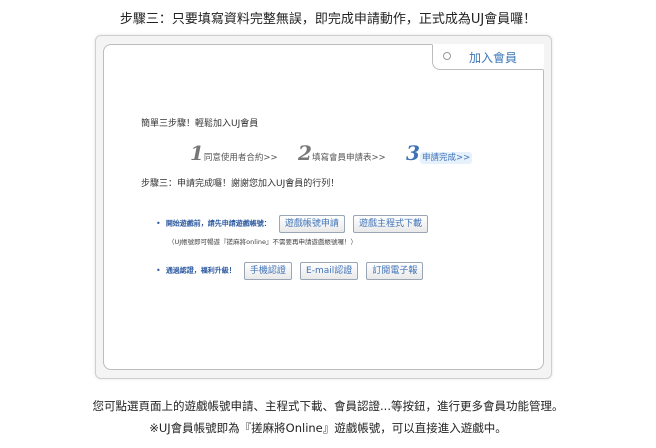 The width and height of the screenshot is (656, 448). I want to click on step-1-label: 同意使用者合約>>, so click(240, 158).